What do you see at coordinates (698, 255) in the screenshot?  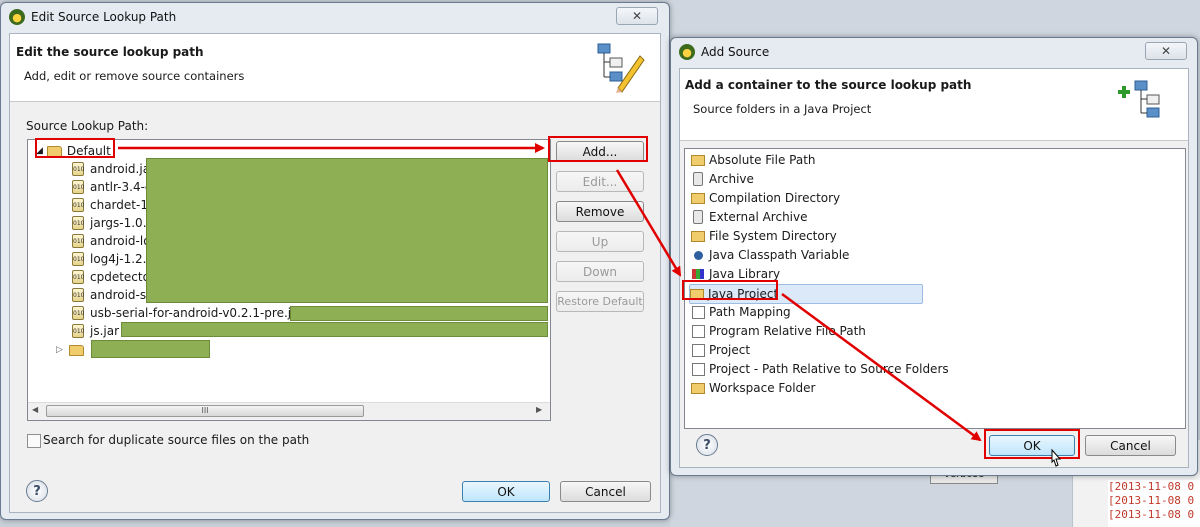 I see `variable-icon` at bounding box center [698, 255].